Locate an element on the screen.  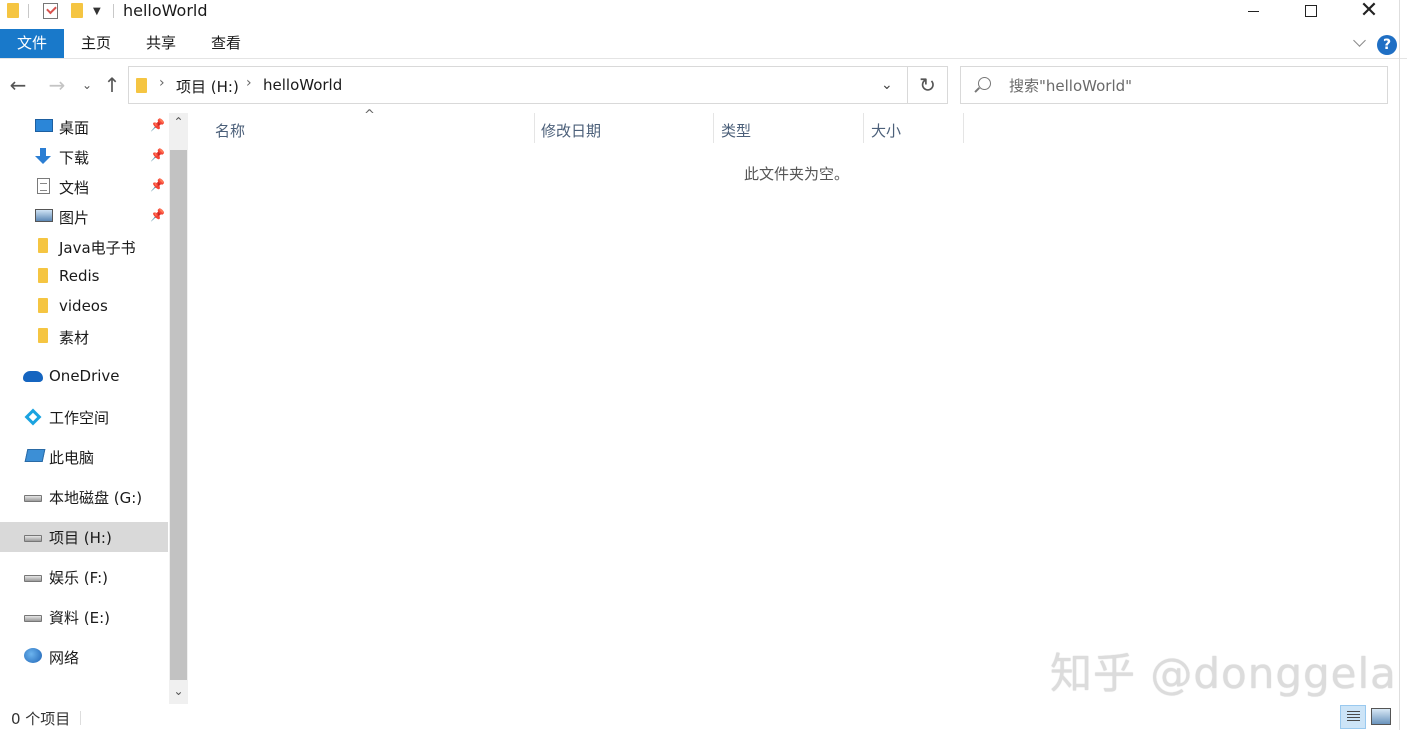
tab-view: 查看 is located at coordinates (226, 43).